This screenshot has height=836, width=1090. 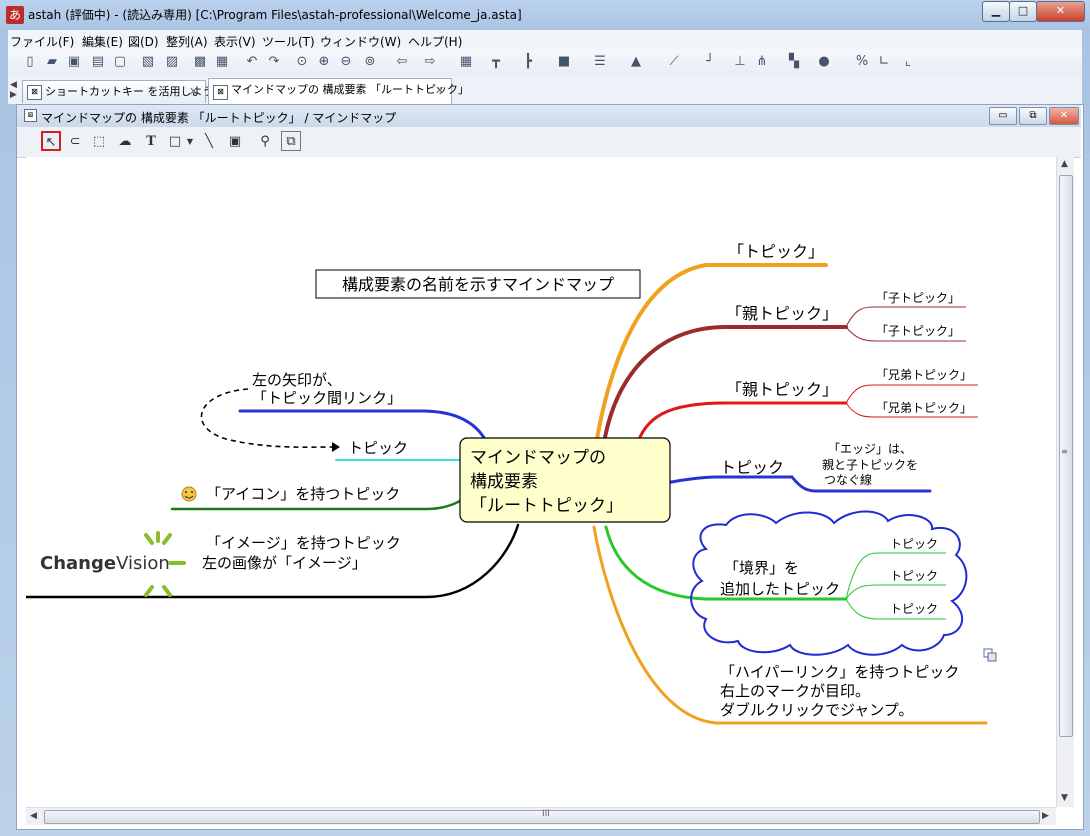 I want to click on image-tool-icon: ▣, so click(x=235, y=141).